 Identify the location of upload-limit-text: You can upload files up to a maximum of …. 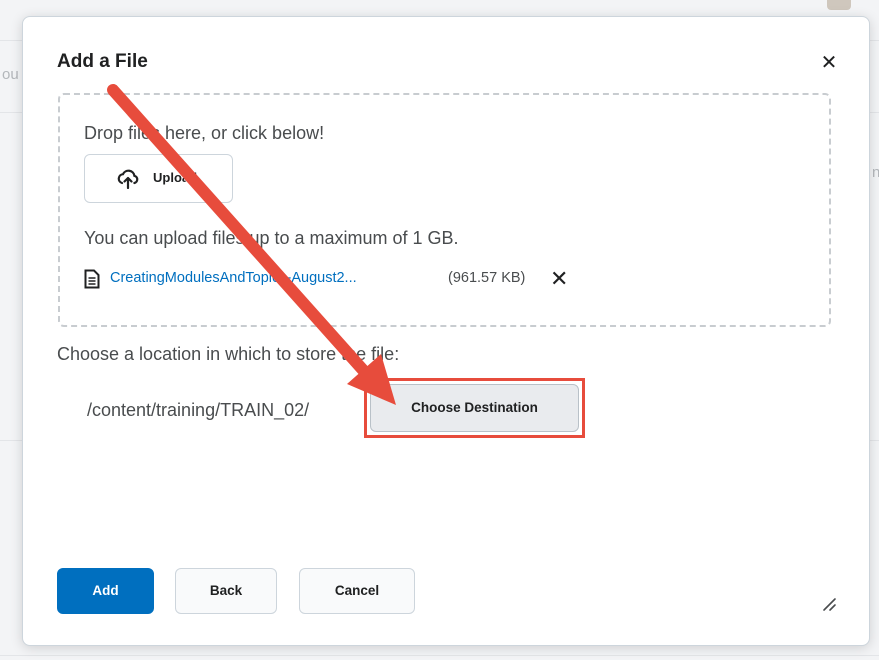
(271, 238).